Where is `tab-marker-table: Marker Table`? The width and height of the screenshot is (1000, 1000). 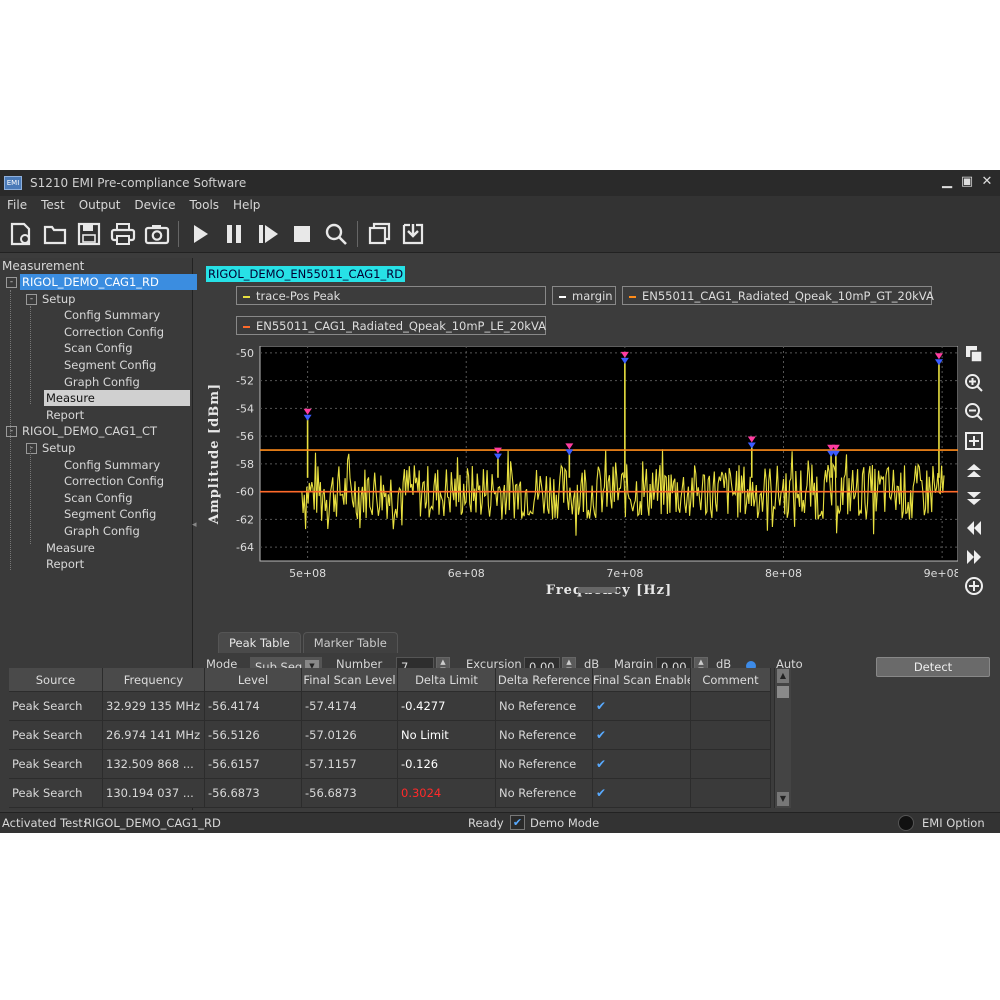
tab-marker-table: Marker Table is located at coordinates (350, 642).